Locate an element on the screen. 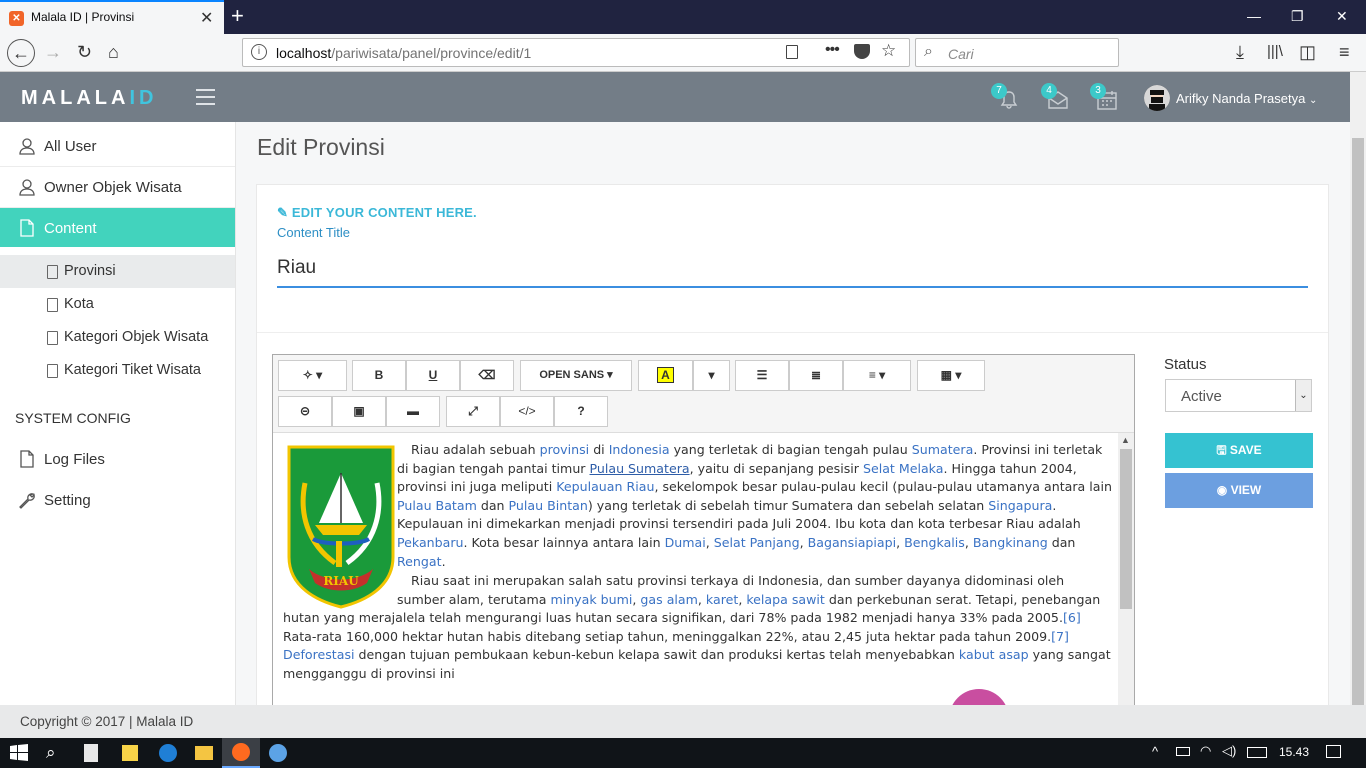 The image size is (1366, 768). sticky-notes-icon is located at coordinates (130, 753).